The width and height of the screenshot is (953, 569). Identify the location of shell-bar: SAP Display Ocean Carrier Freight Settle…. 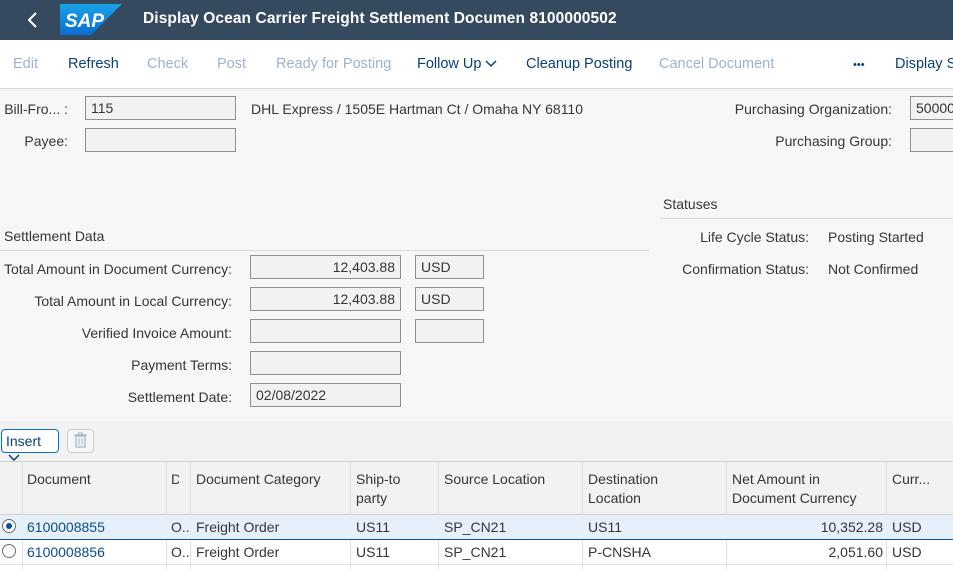
(476, 20).